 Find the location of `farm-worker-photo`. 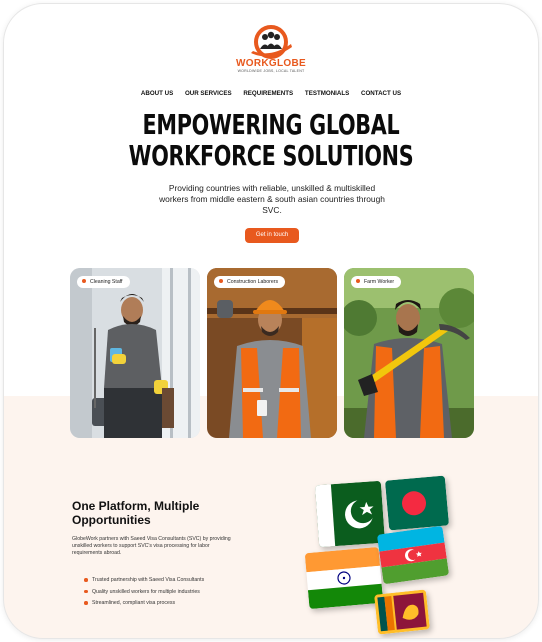

farm-worker-photo is located at coordinates (409, 353).